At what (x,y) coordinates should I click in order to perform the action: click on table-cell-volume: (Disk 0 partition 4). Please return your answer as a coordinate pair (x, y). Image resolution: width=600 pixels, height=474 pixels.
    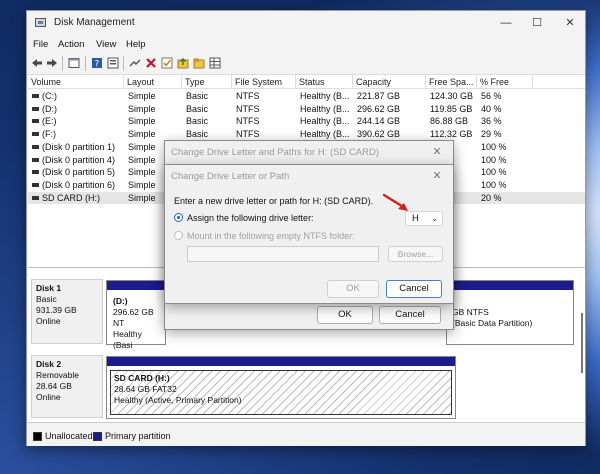
    Looking at the image, I should click on (79, 159).